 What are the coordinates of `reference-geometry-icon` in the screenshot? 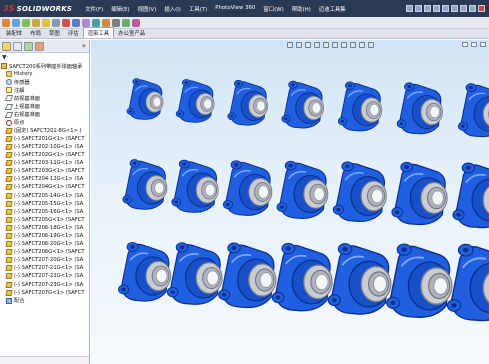 It's located at (76, 22).